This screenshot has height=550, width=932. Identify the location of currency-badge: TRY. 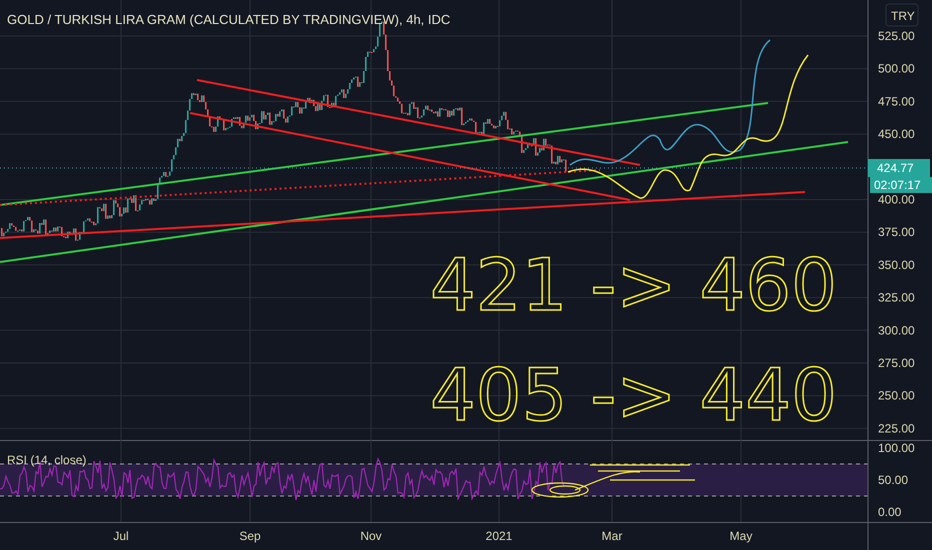
(902, 15).